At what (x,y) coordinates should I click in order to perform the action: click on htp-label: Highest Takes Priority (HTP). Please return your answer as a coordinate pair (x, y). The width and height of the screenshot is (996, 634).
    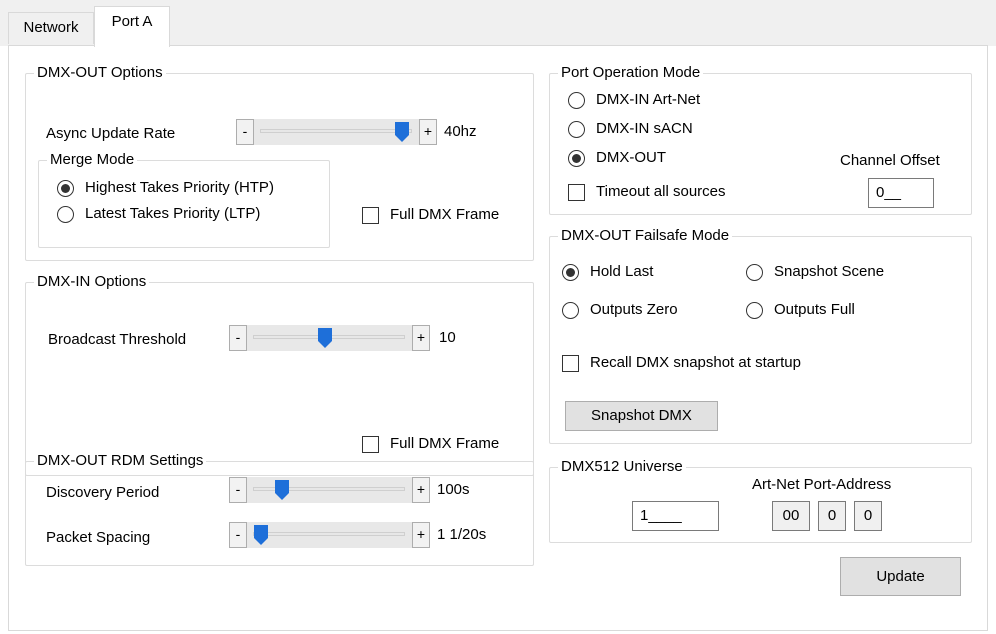
    Looking at the image, I should click on (179, 188).